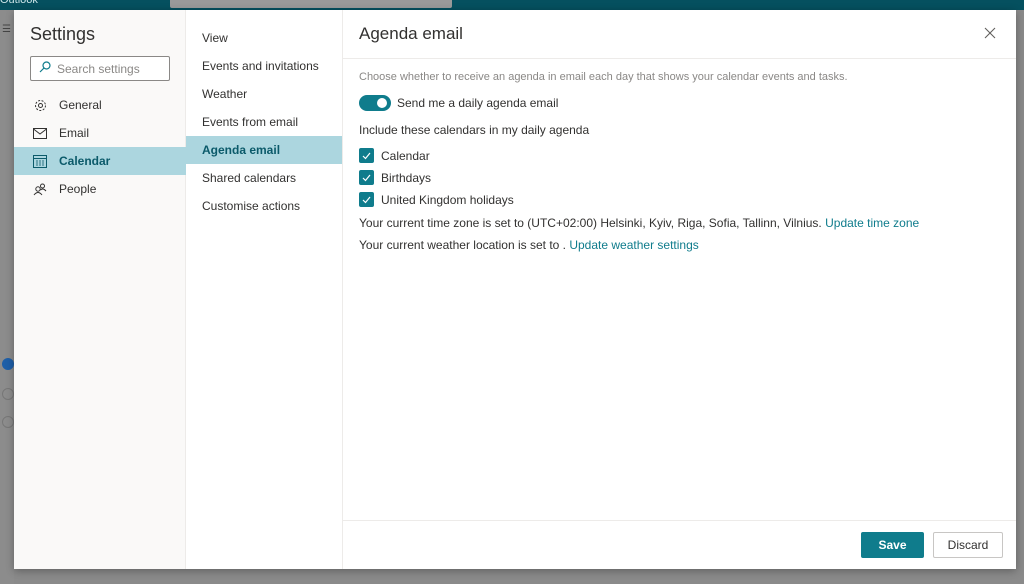 This screenshot has width=1024, height=584. Describe the element at coordinates (63, 34) in the screenshot. I see `settings-title: Settings` at that location.